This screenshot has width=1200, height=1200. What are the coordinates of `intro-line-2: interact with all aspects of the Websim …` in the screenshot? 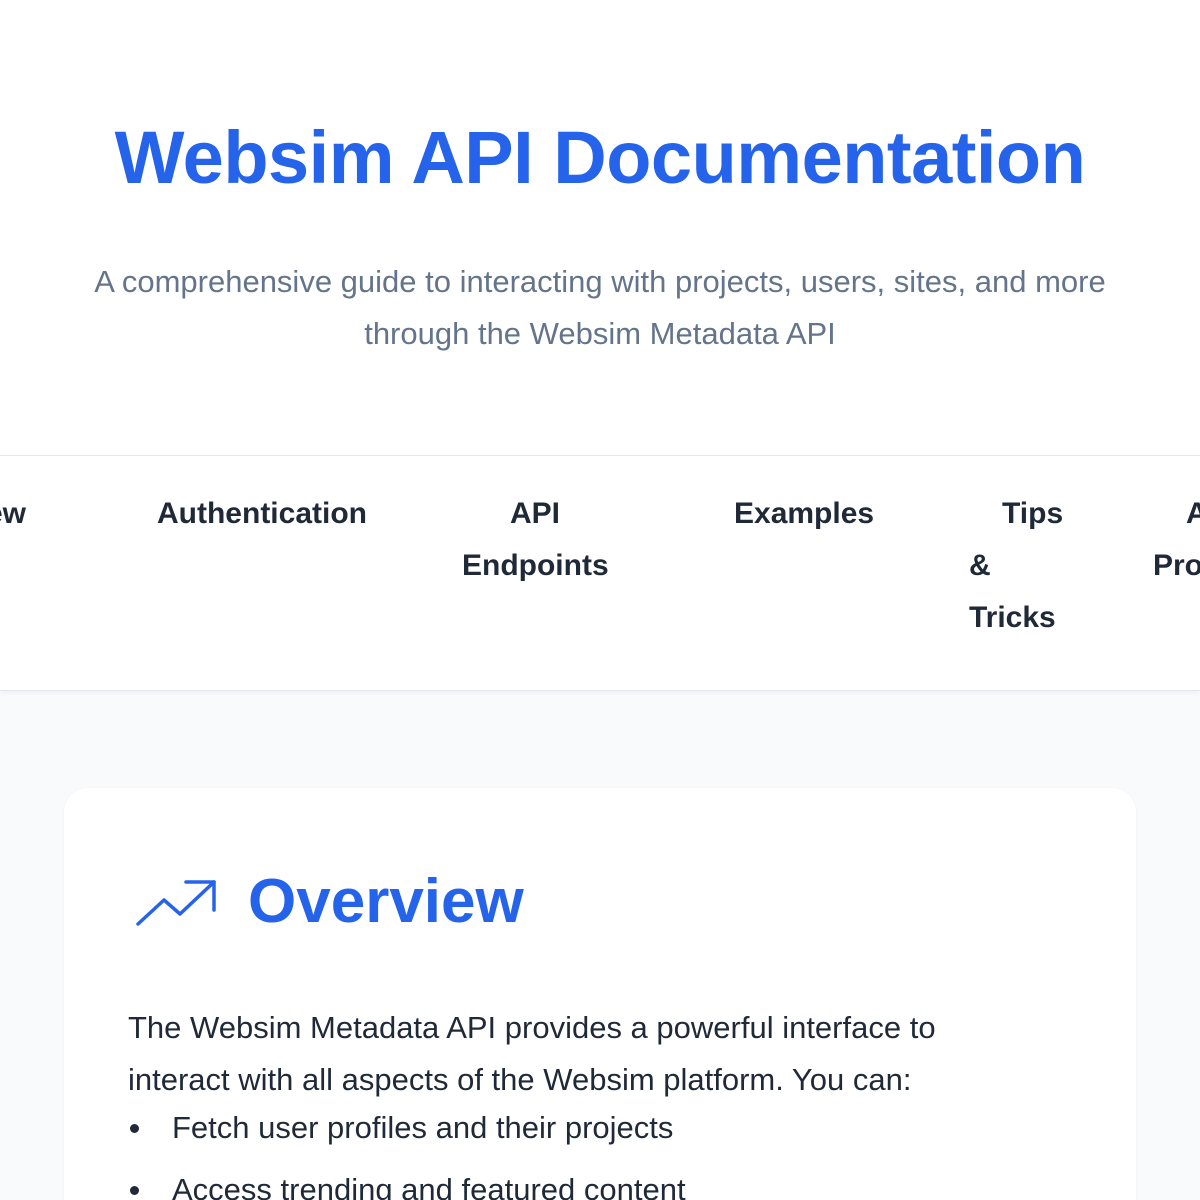 It's located at (520, 1079).